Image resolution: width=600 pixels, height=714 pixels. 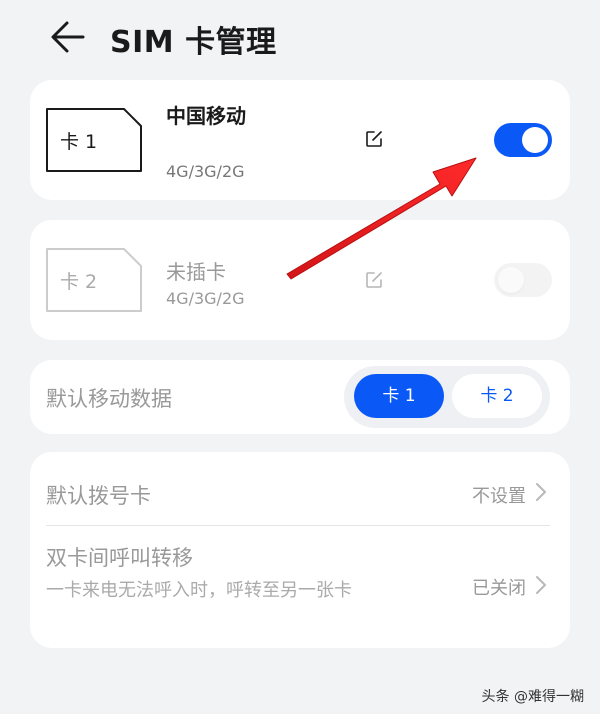 I want to click on default-dial-label: 默认拨号卡, so click(x=98, y=495).